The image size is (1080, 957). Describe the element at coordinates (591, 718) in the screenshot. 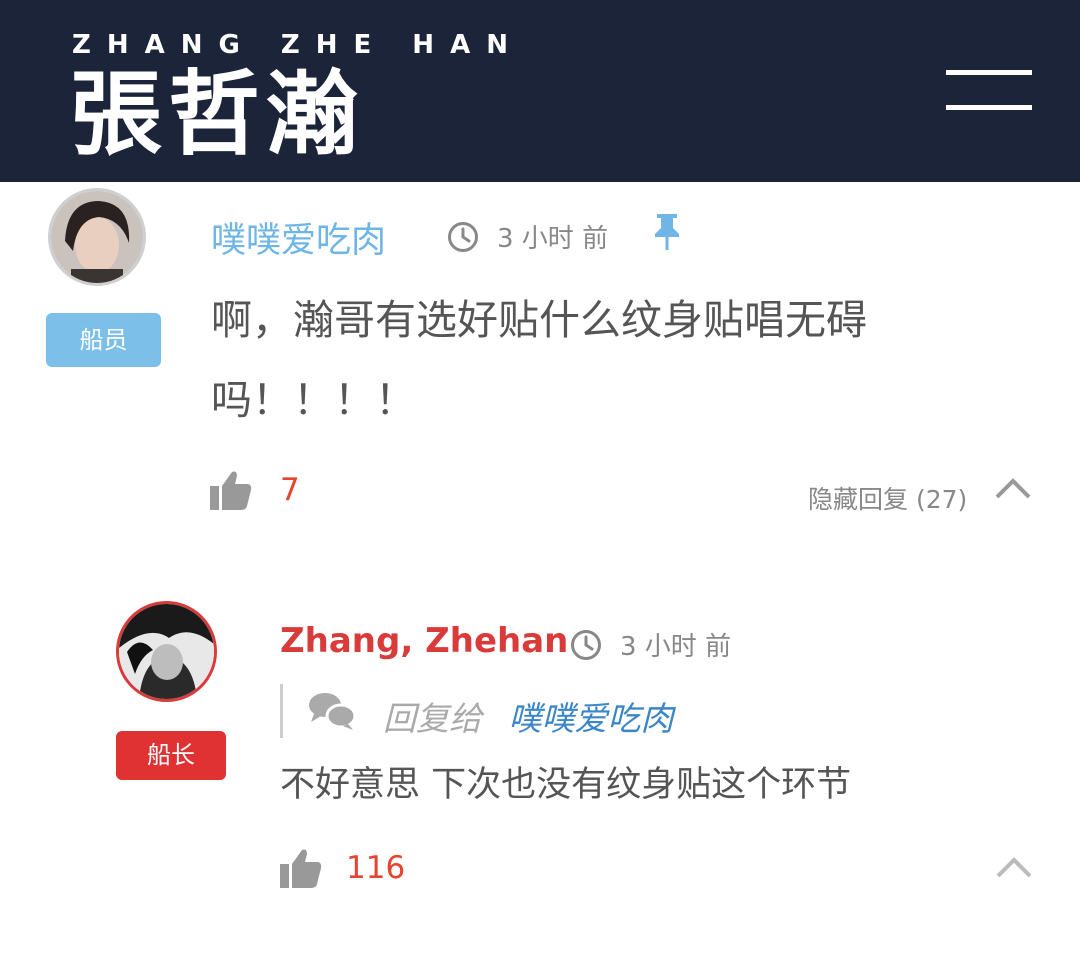

I see `reply-to-user-link: 噗噗爱吃肉` at that location.